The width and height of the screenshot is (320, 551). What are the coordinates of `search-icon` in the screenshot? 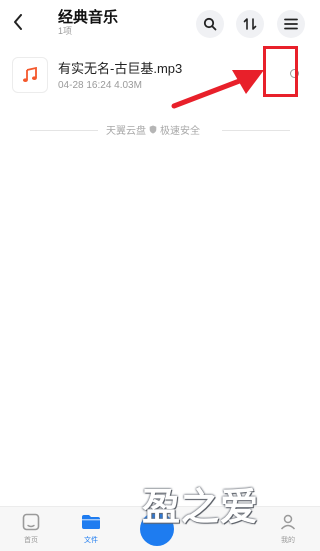 It's located at (210, 24).